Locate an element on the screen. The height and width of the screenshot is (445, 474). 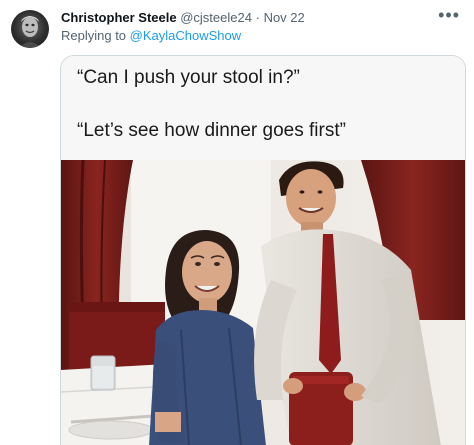
author-name: Christopher Steele is located at coordinates (119, 17).